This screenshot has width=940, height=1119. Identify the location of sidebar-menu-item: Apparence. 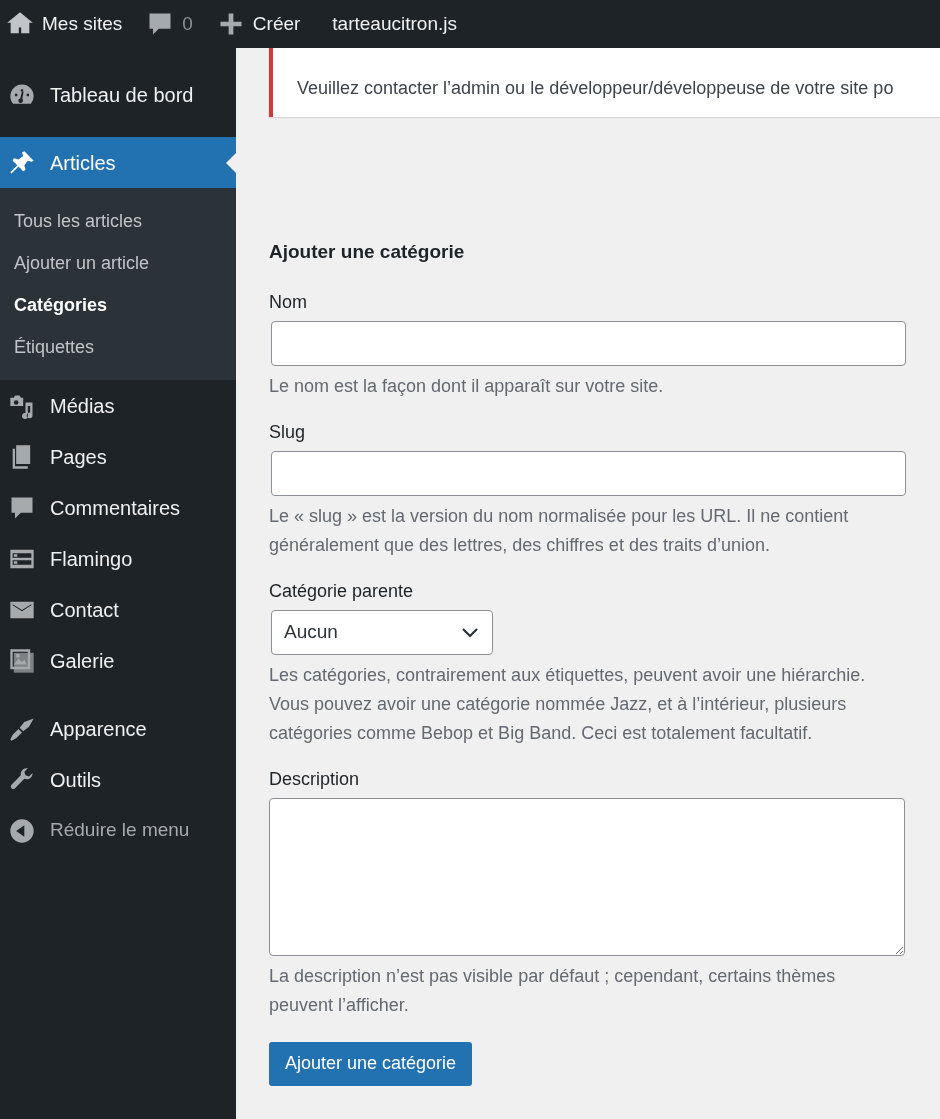
(118, 728).